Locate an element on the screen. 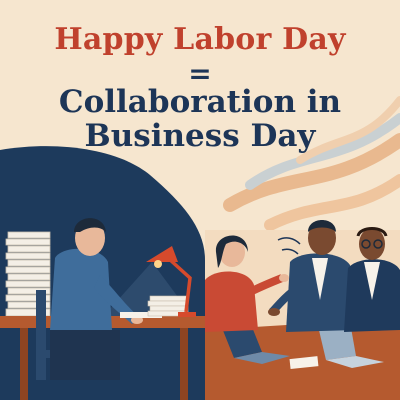  title-line-2: Collaboration in is located at coordinates (200, 102).